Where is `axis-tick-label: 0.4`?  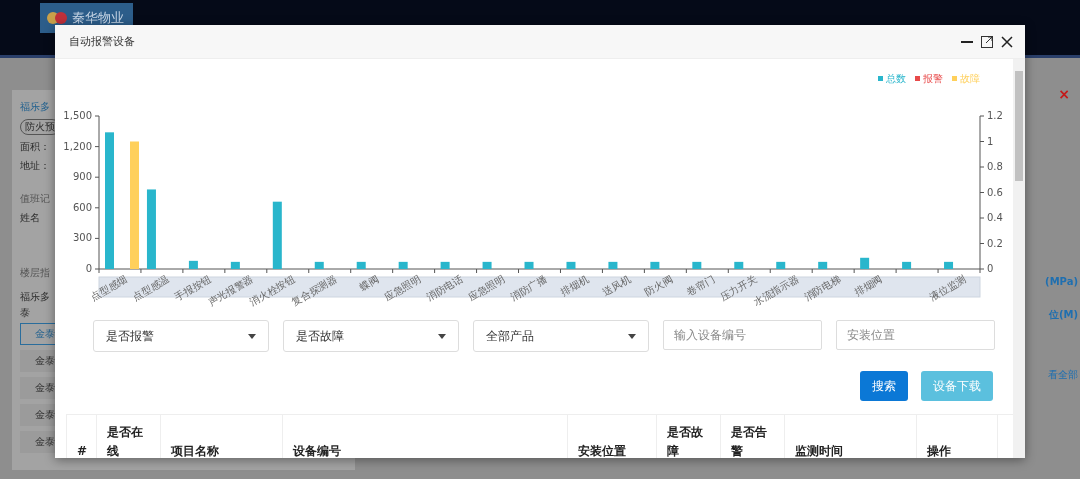
axis-tick-label: 0.4 is located at coordinates (995, 217).